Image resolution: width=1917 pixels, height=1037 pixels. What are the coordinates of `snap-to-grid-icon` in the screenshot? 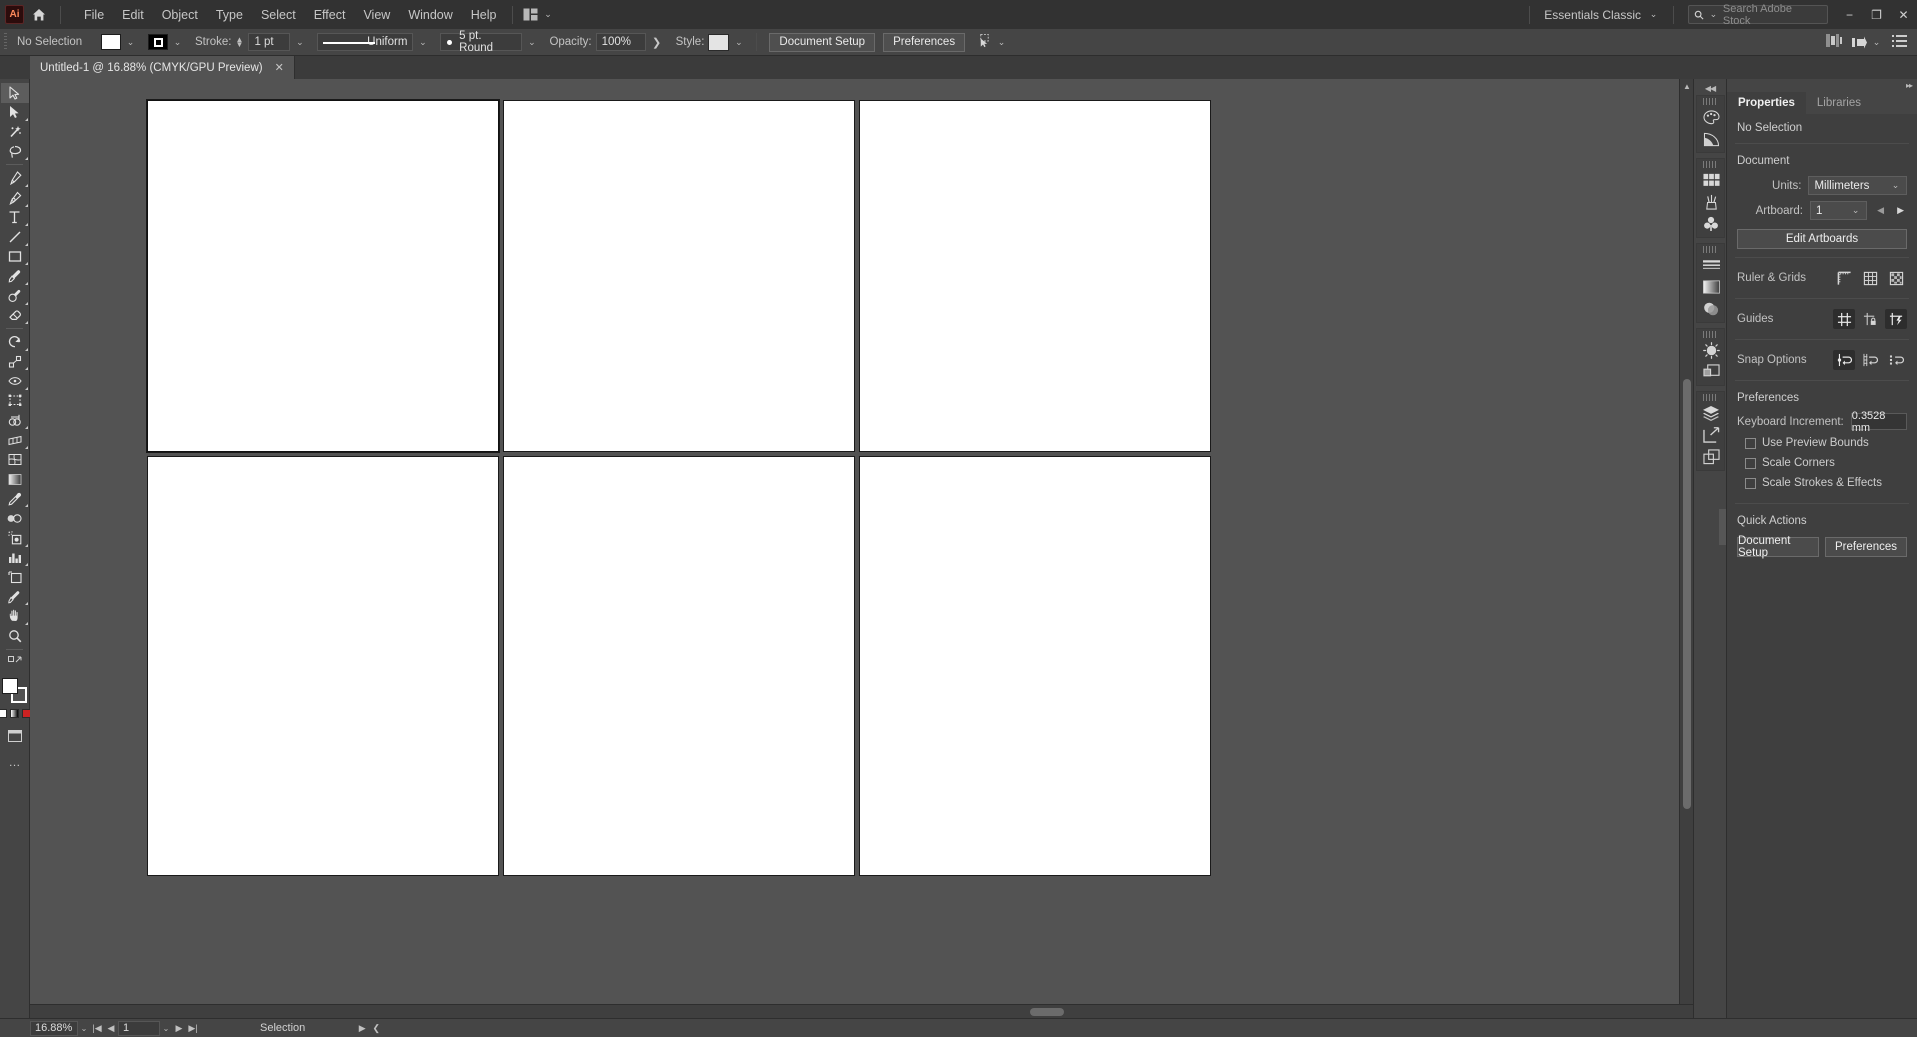 It's located at (1870, 360).